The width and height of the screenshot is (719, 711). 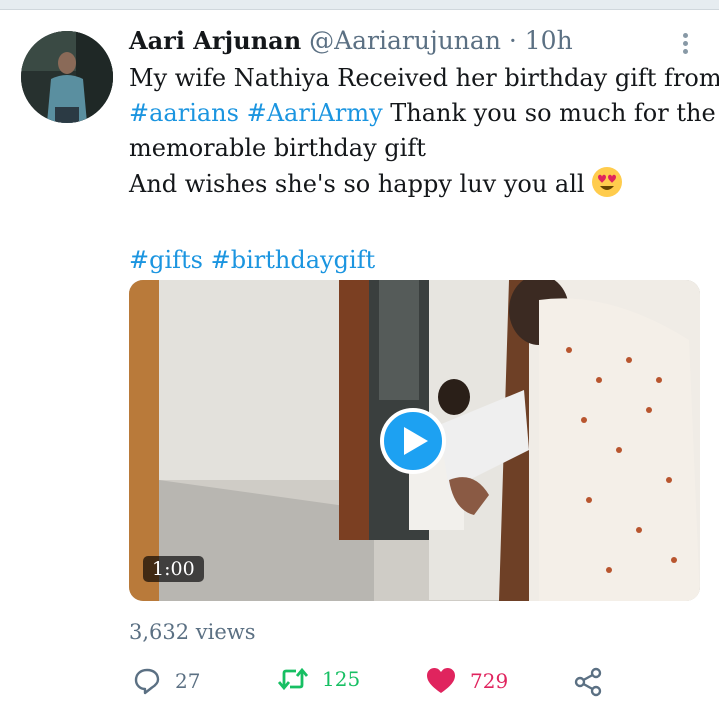 What do you see at coordinates (685, 45) in the screenshot?
I see `more-options-icon` at bounding box center [685, 45].